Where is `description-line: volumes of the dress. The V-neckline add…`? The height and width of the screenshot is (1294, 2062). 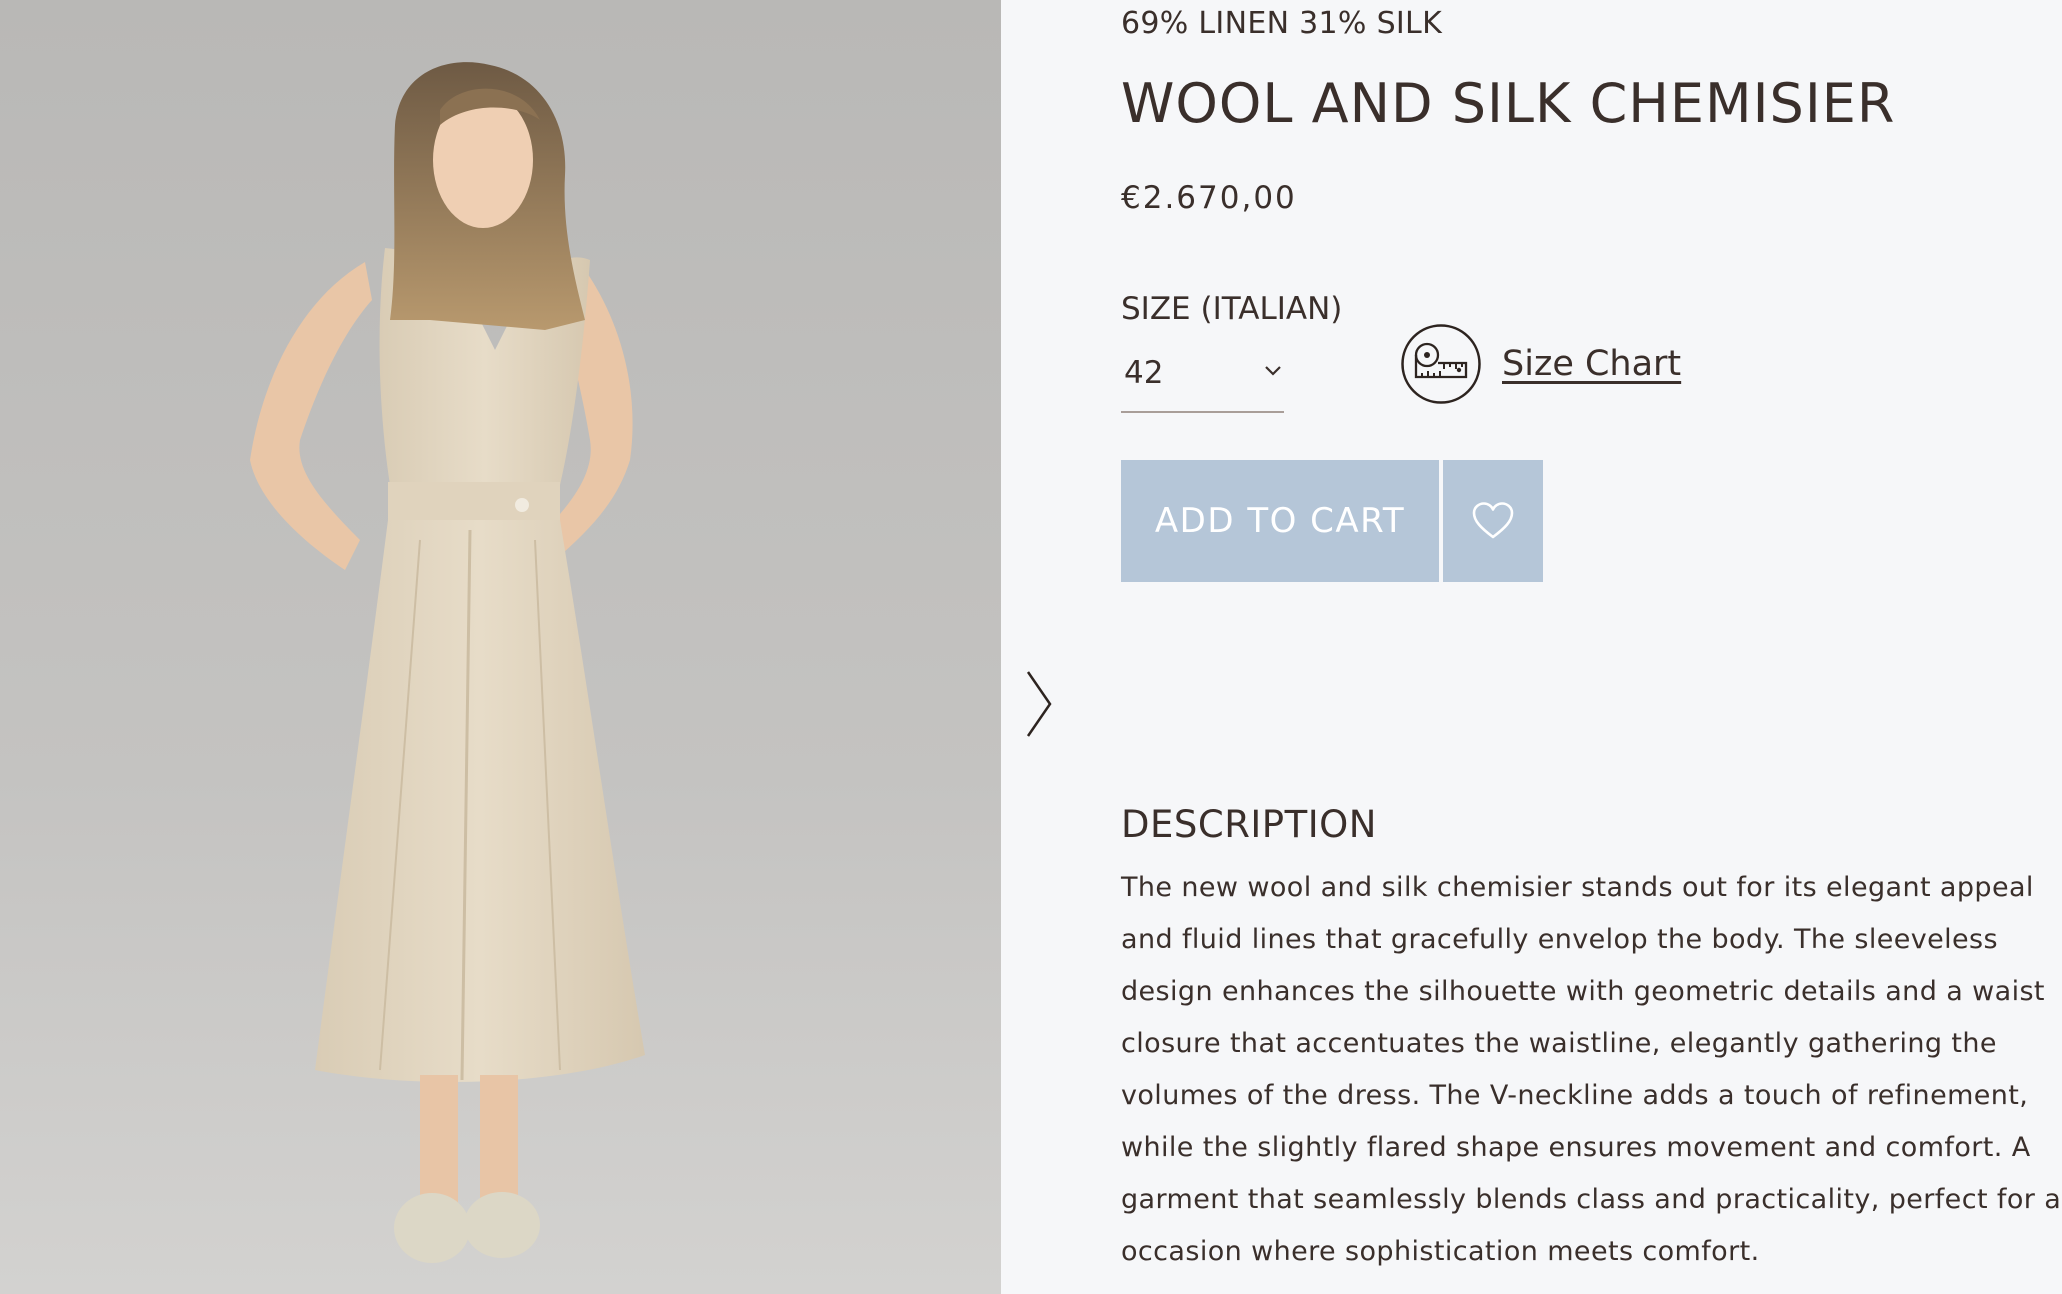
description-line: volumes of the dress. The V-neckline add… is located at coordinates (1575, 1095).